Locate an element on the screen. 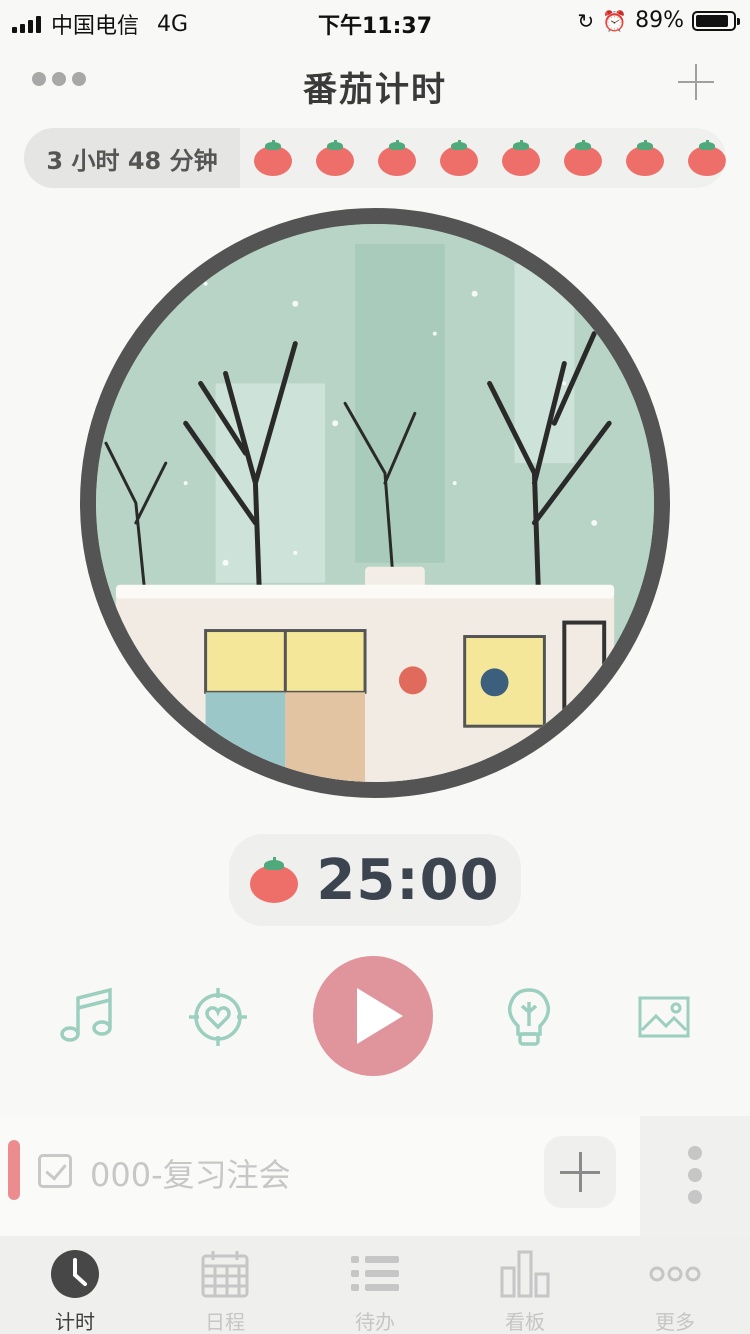 The image size is (750, 1334). task-item: 000-复习注会 is located at coordinates (320, 1176).